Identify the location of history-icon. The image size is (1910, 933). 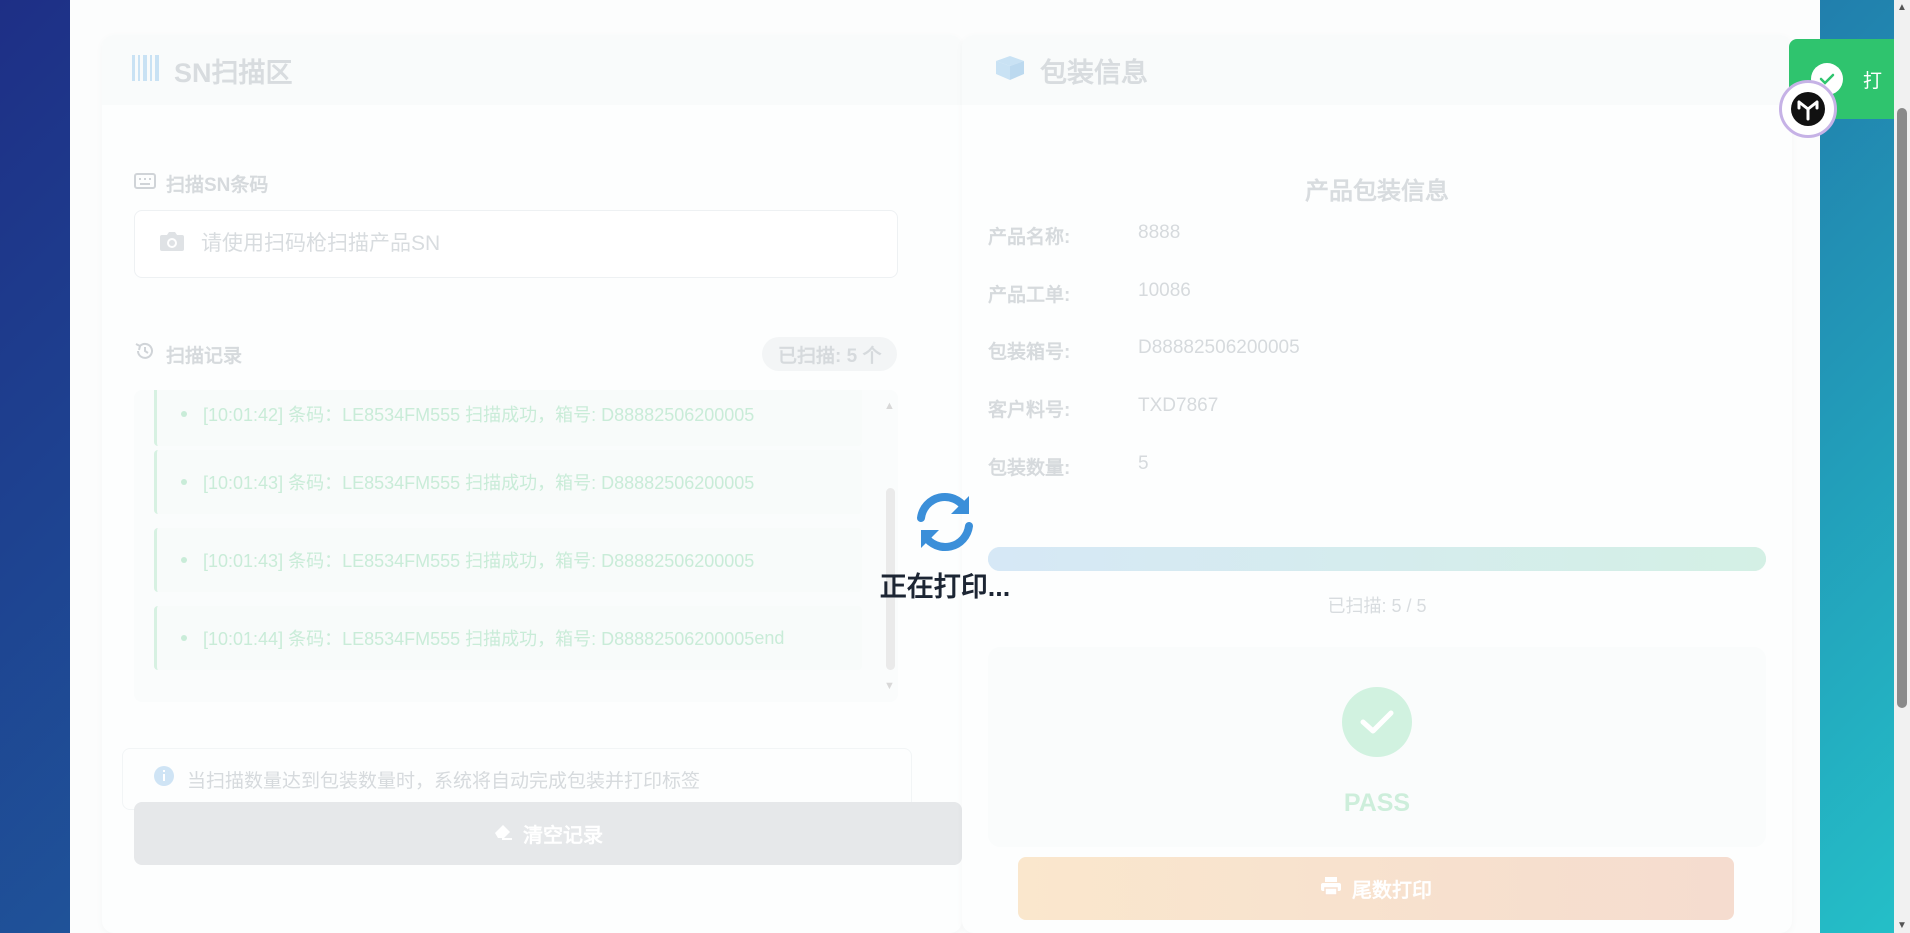
(150, 354).